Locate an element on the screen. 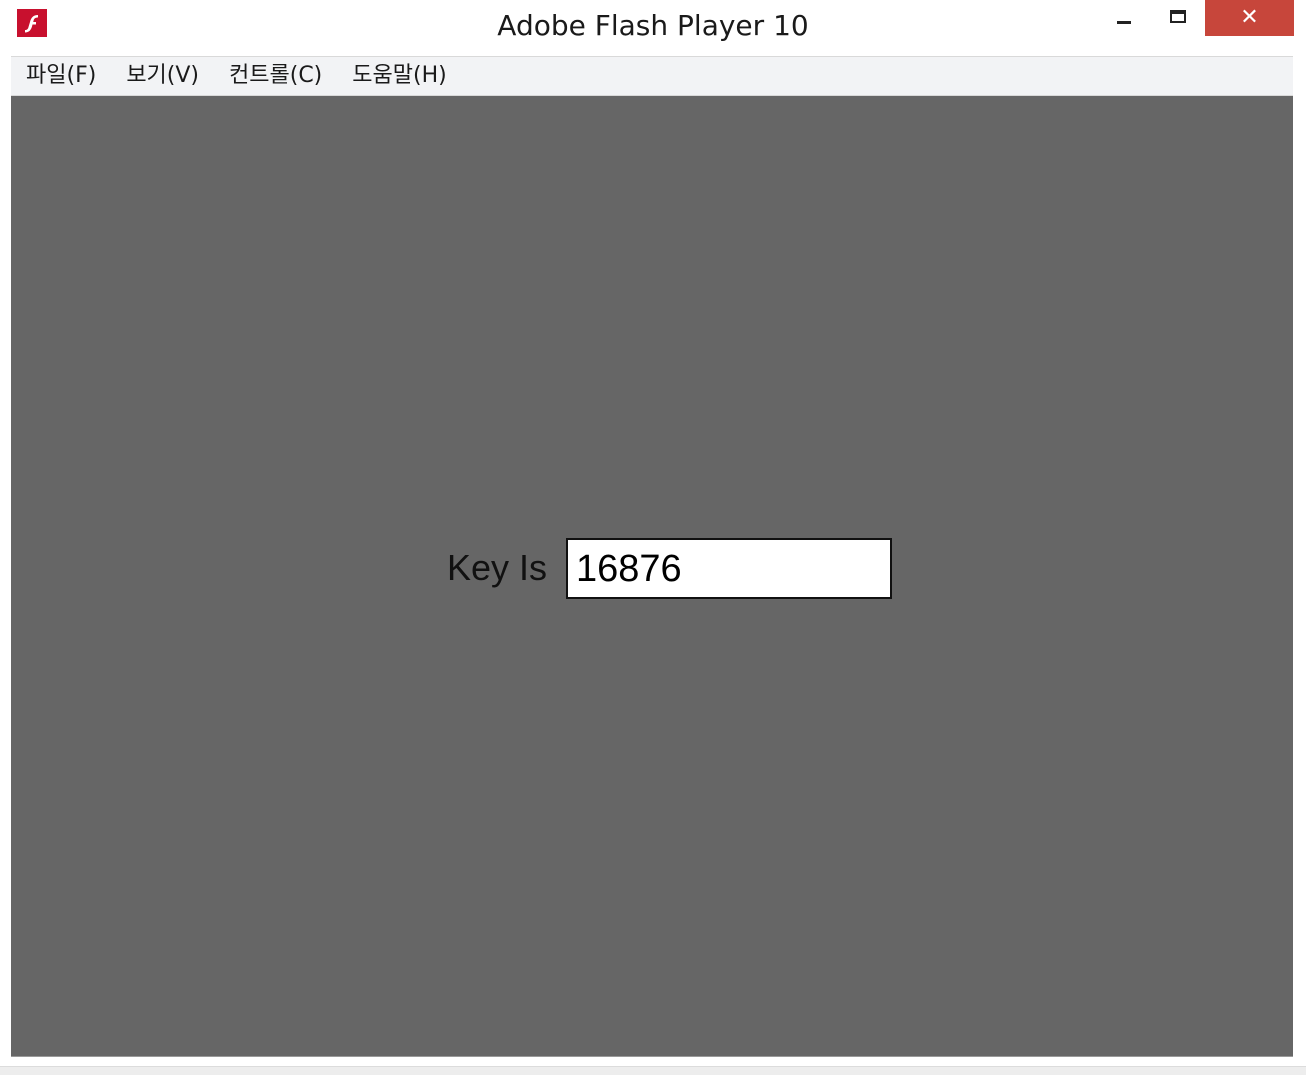  close-button: ✕ is located at coordinates (1249, 18).